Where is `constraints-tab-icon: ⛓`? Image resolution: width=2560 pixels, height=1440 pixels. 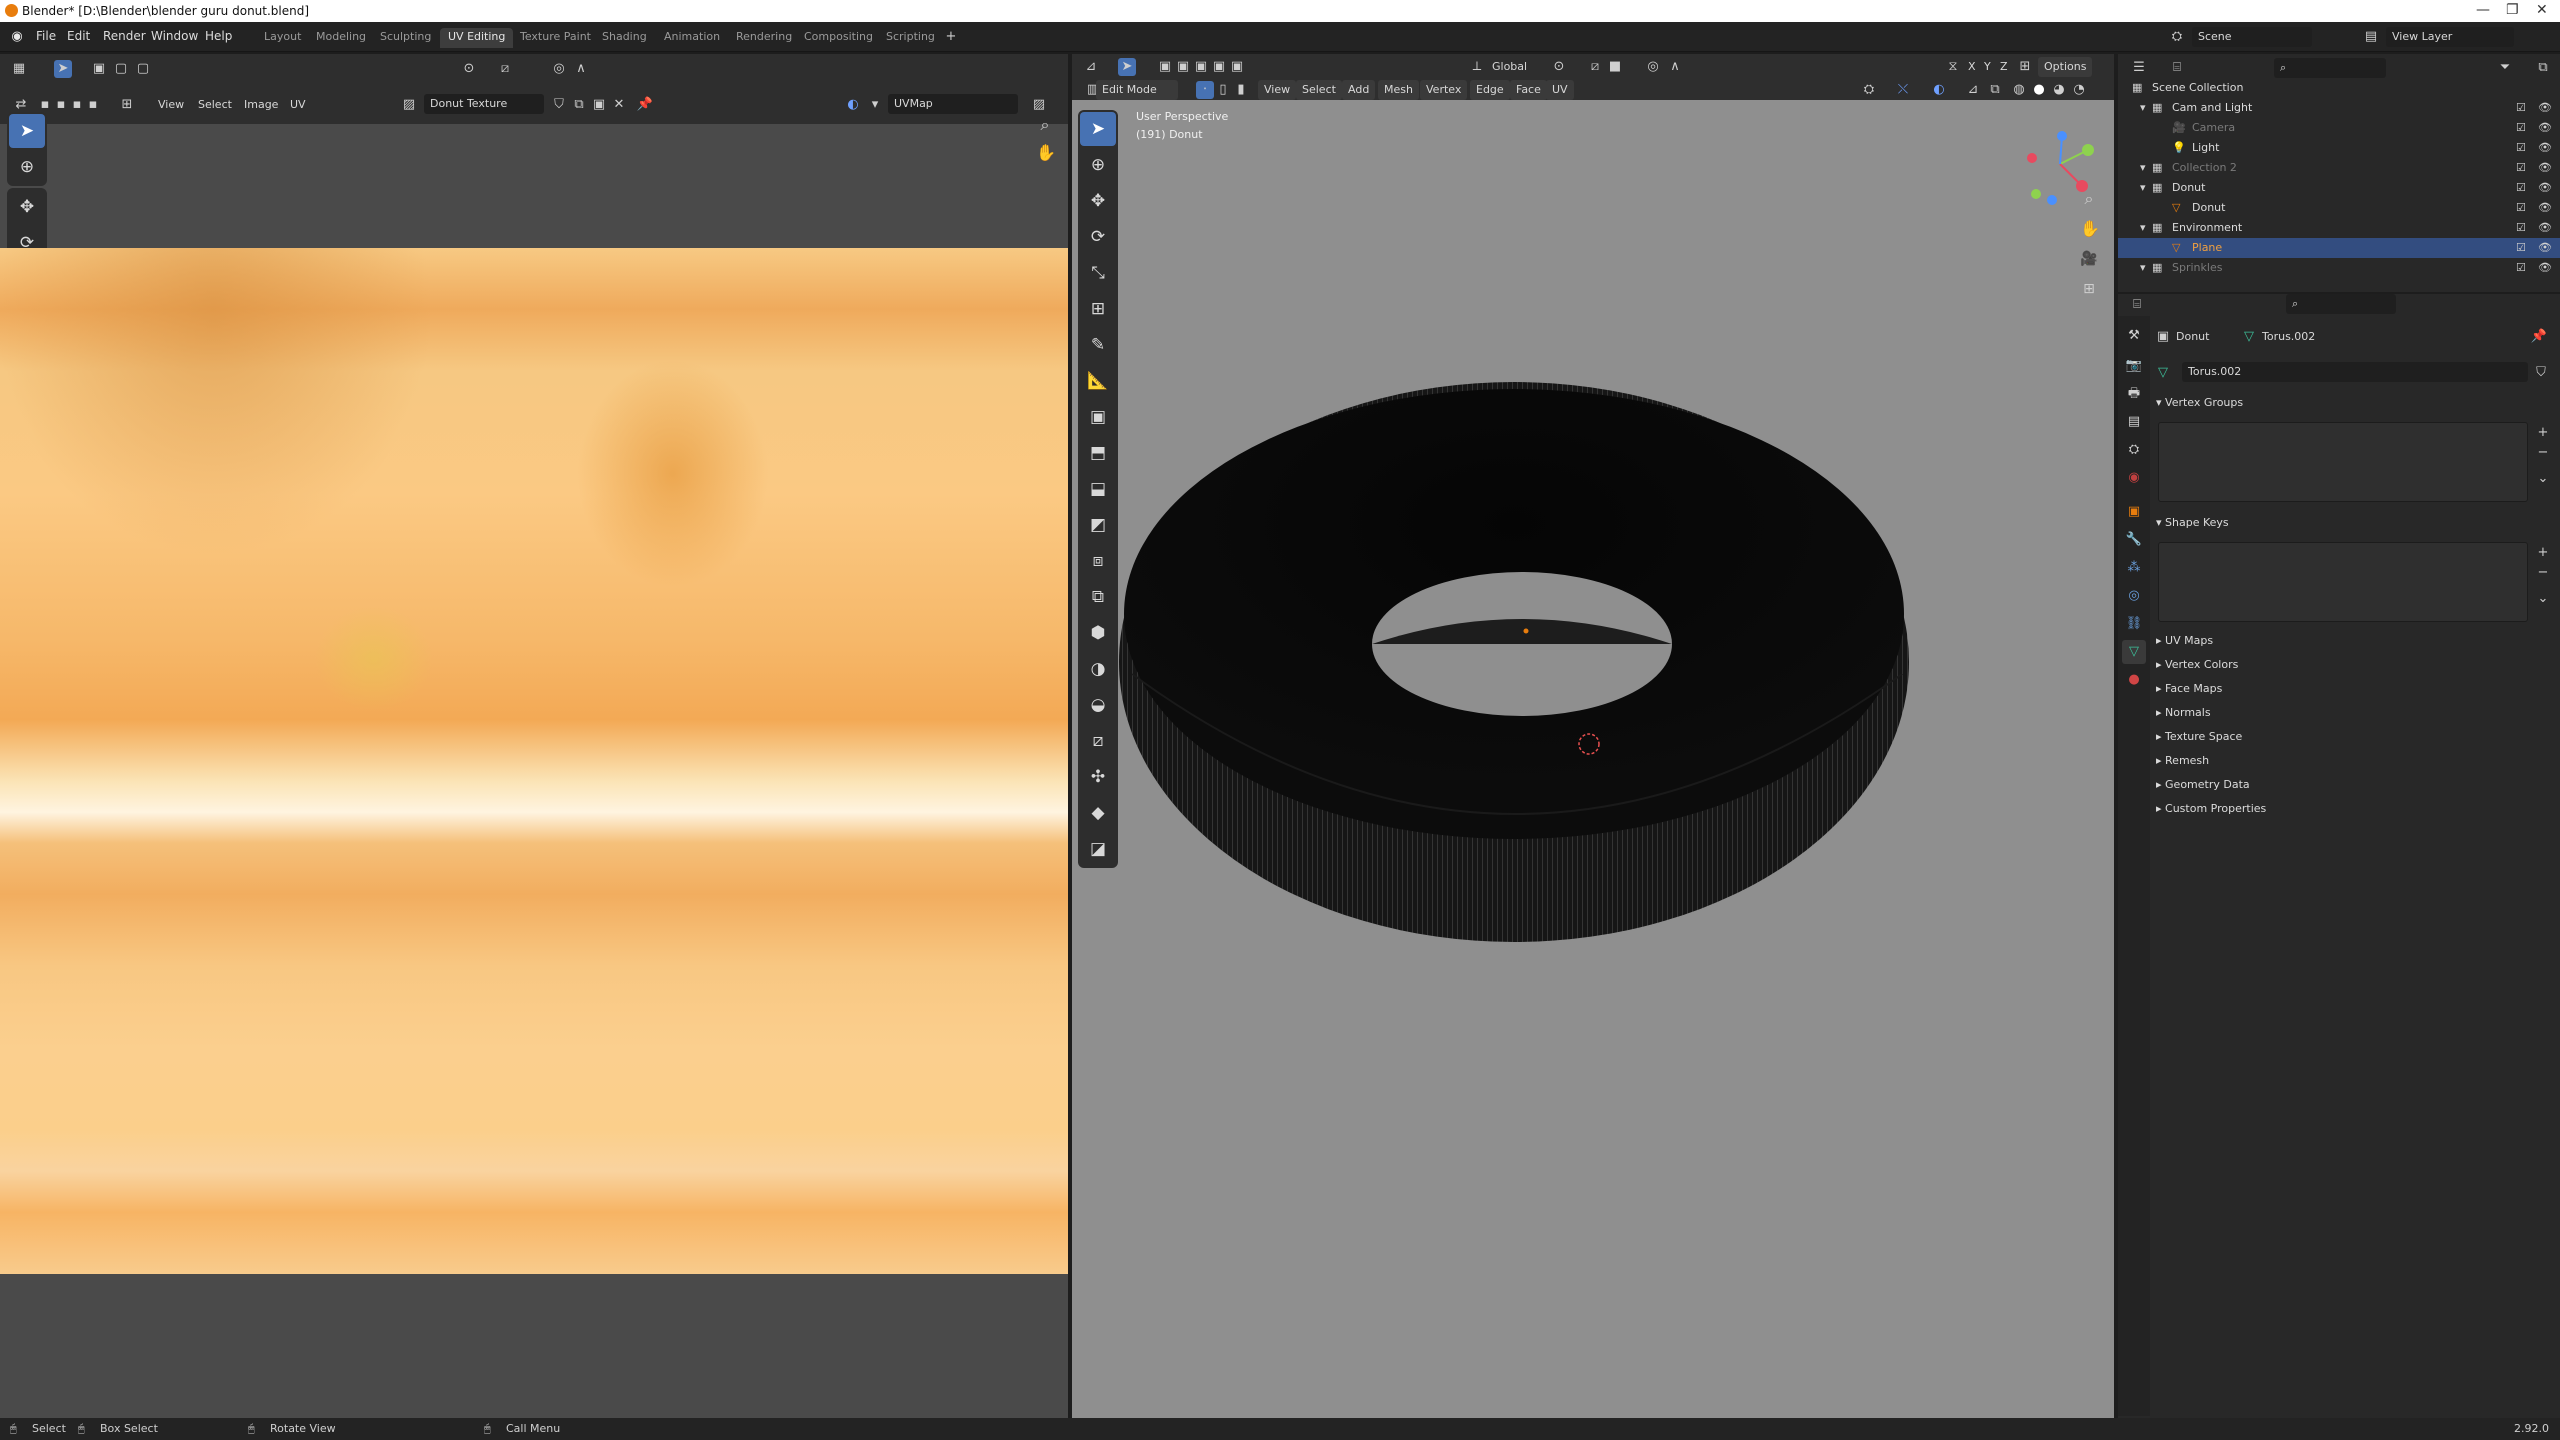
constraints-tab-icon: ⛓ is located at coordinates (2134, 624).